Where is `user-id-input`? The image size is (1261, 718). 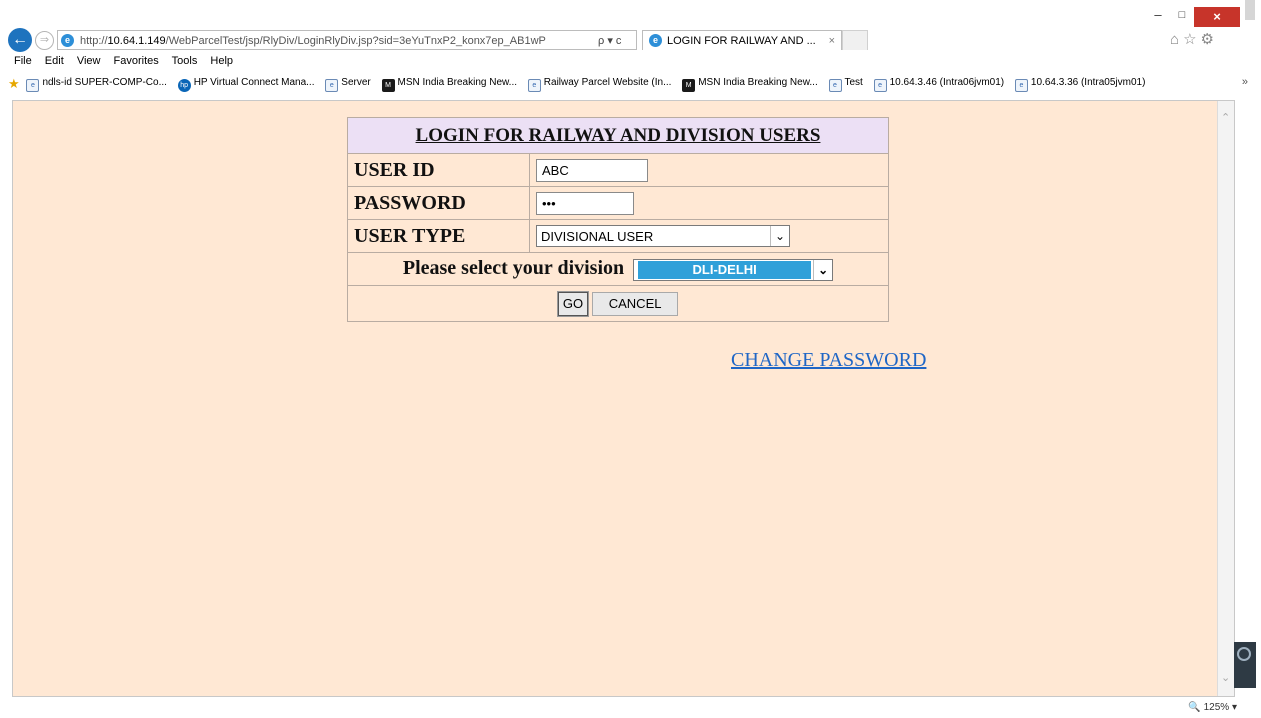 user-id-input is located at coordinates (592, 170).